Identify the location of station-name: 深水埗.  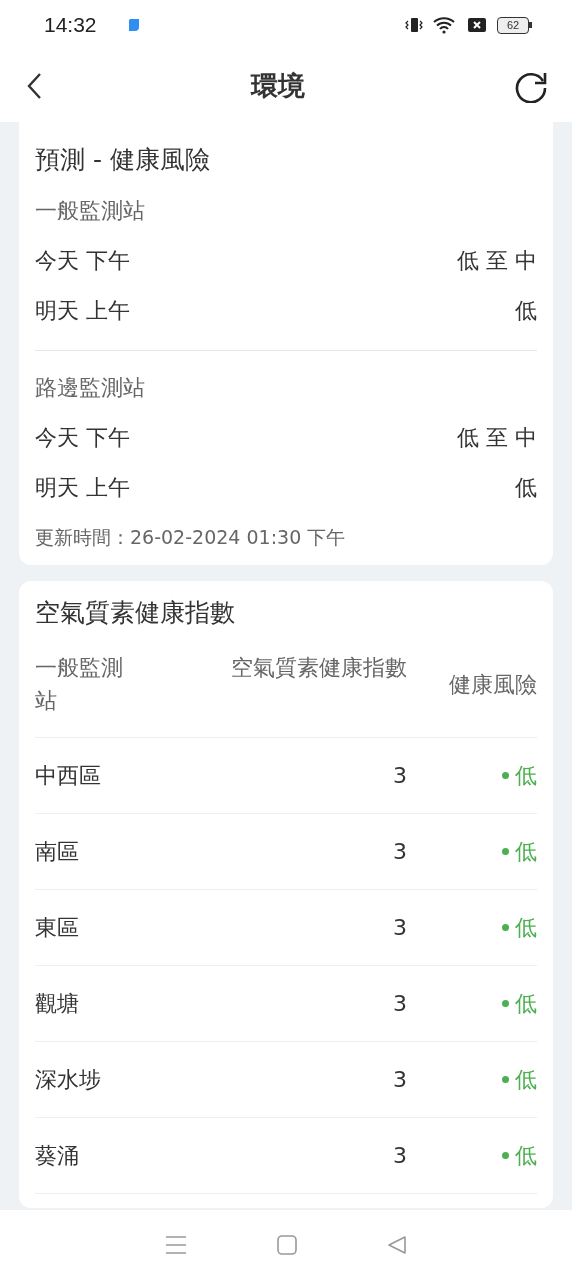
(68, 1079).